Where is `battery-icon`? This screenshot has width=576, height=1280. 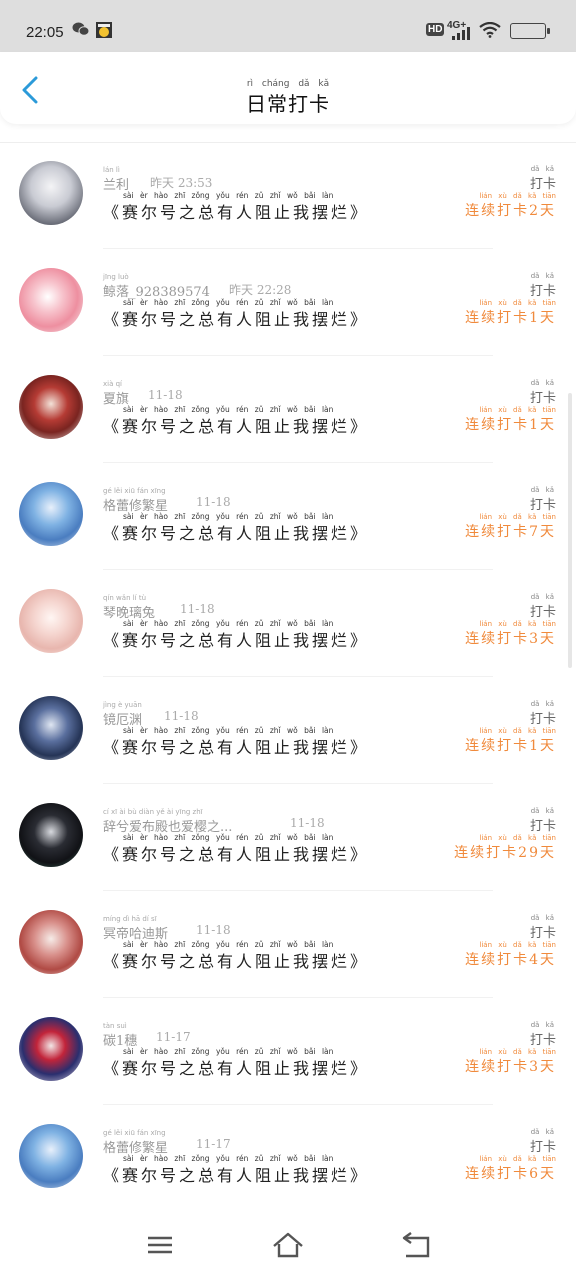
battery-icon is located at coordinates (530, 31).